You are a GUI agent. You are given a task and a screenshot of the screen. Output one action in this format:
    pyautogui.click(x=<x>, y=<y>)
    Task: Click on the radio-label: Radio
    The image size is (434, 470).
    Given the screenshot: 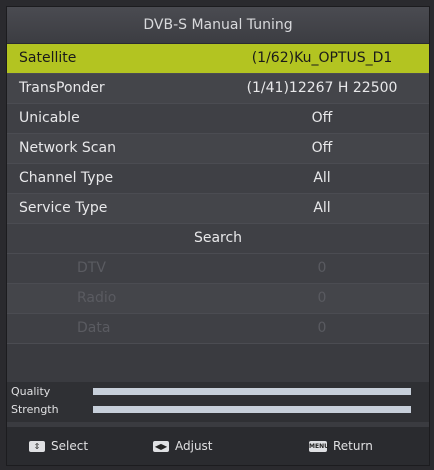 What is the action you would take?
    pyautogui.click(x=97, y=298)
    